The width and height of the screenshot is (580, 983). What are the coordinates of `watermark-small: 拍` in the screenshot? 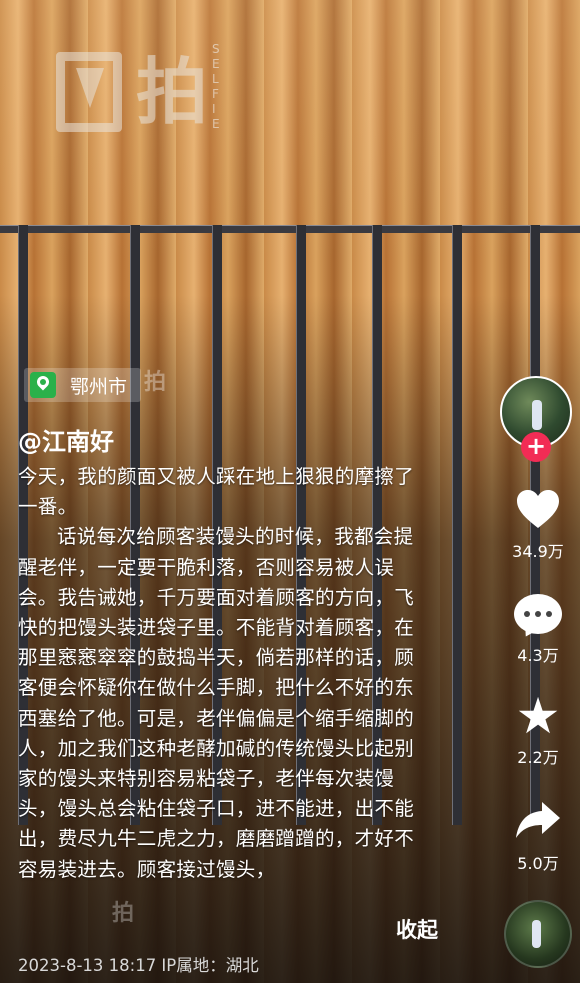 It's located at (155, 382).